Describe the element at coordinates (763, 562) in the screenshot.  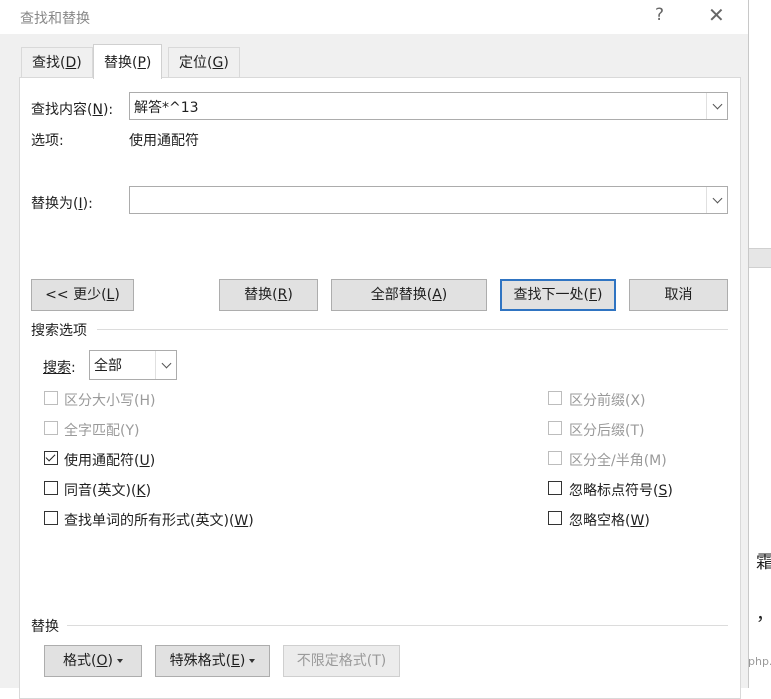
I see `document-text: 霜` at that location.